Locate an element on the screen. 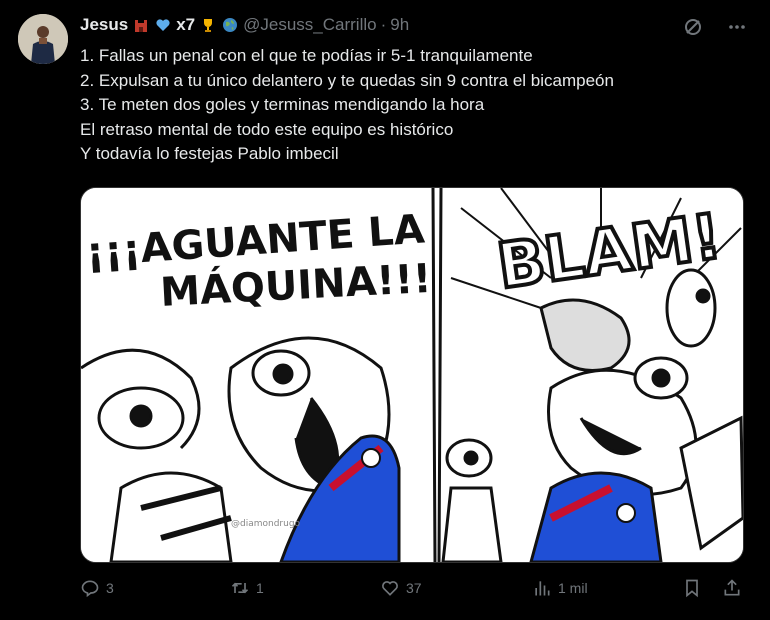 This screenshot has height=620, width=770. views-button: 1 mil is located at coordinates (560, 588).